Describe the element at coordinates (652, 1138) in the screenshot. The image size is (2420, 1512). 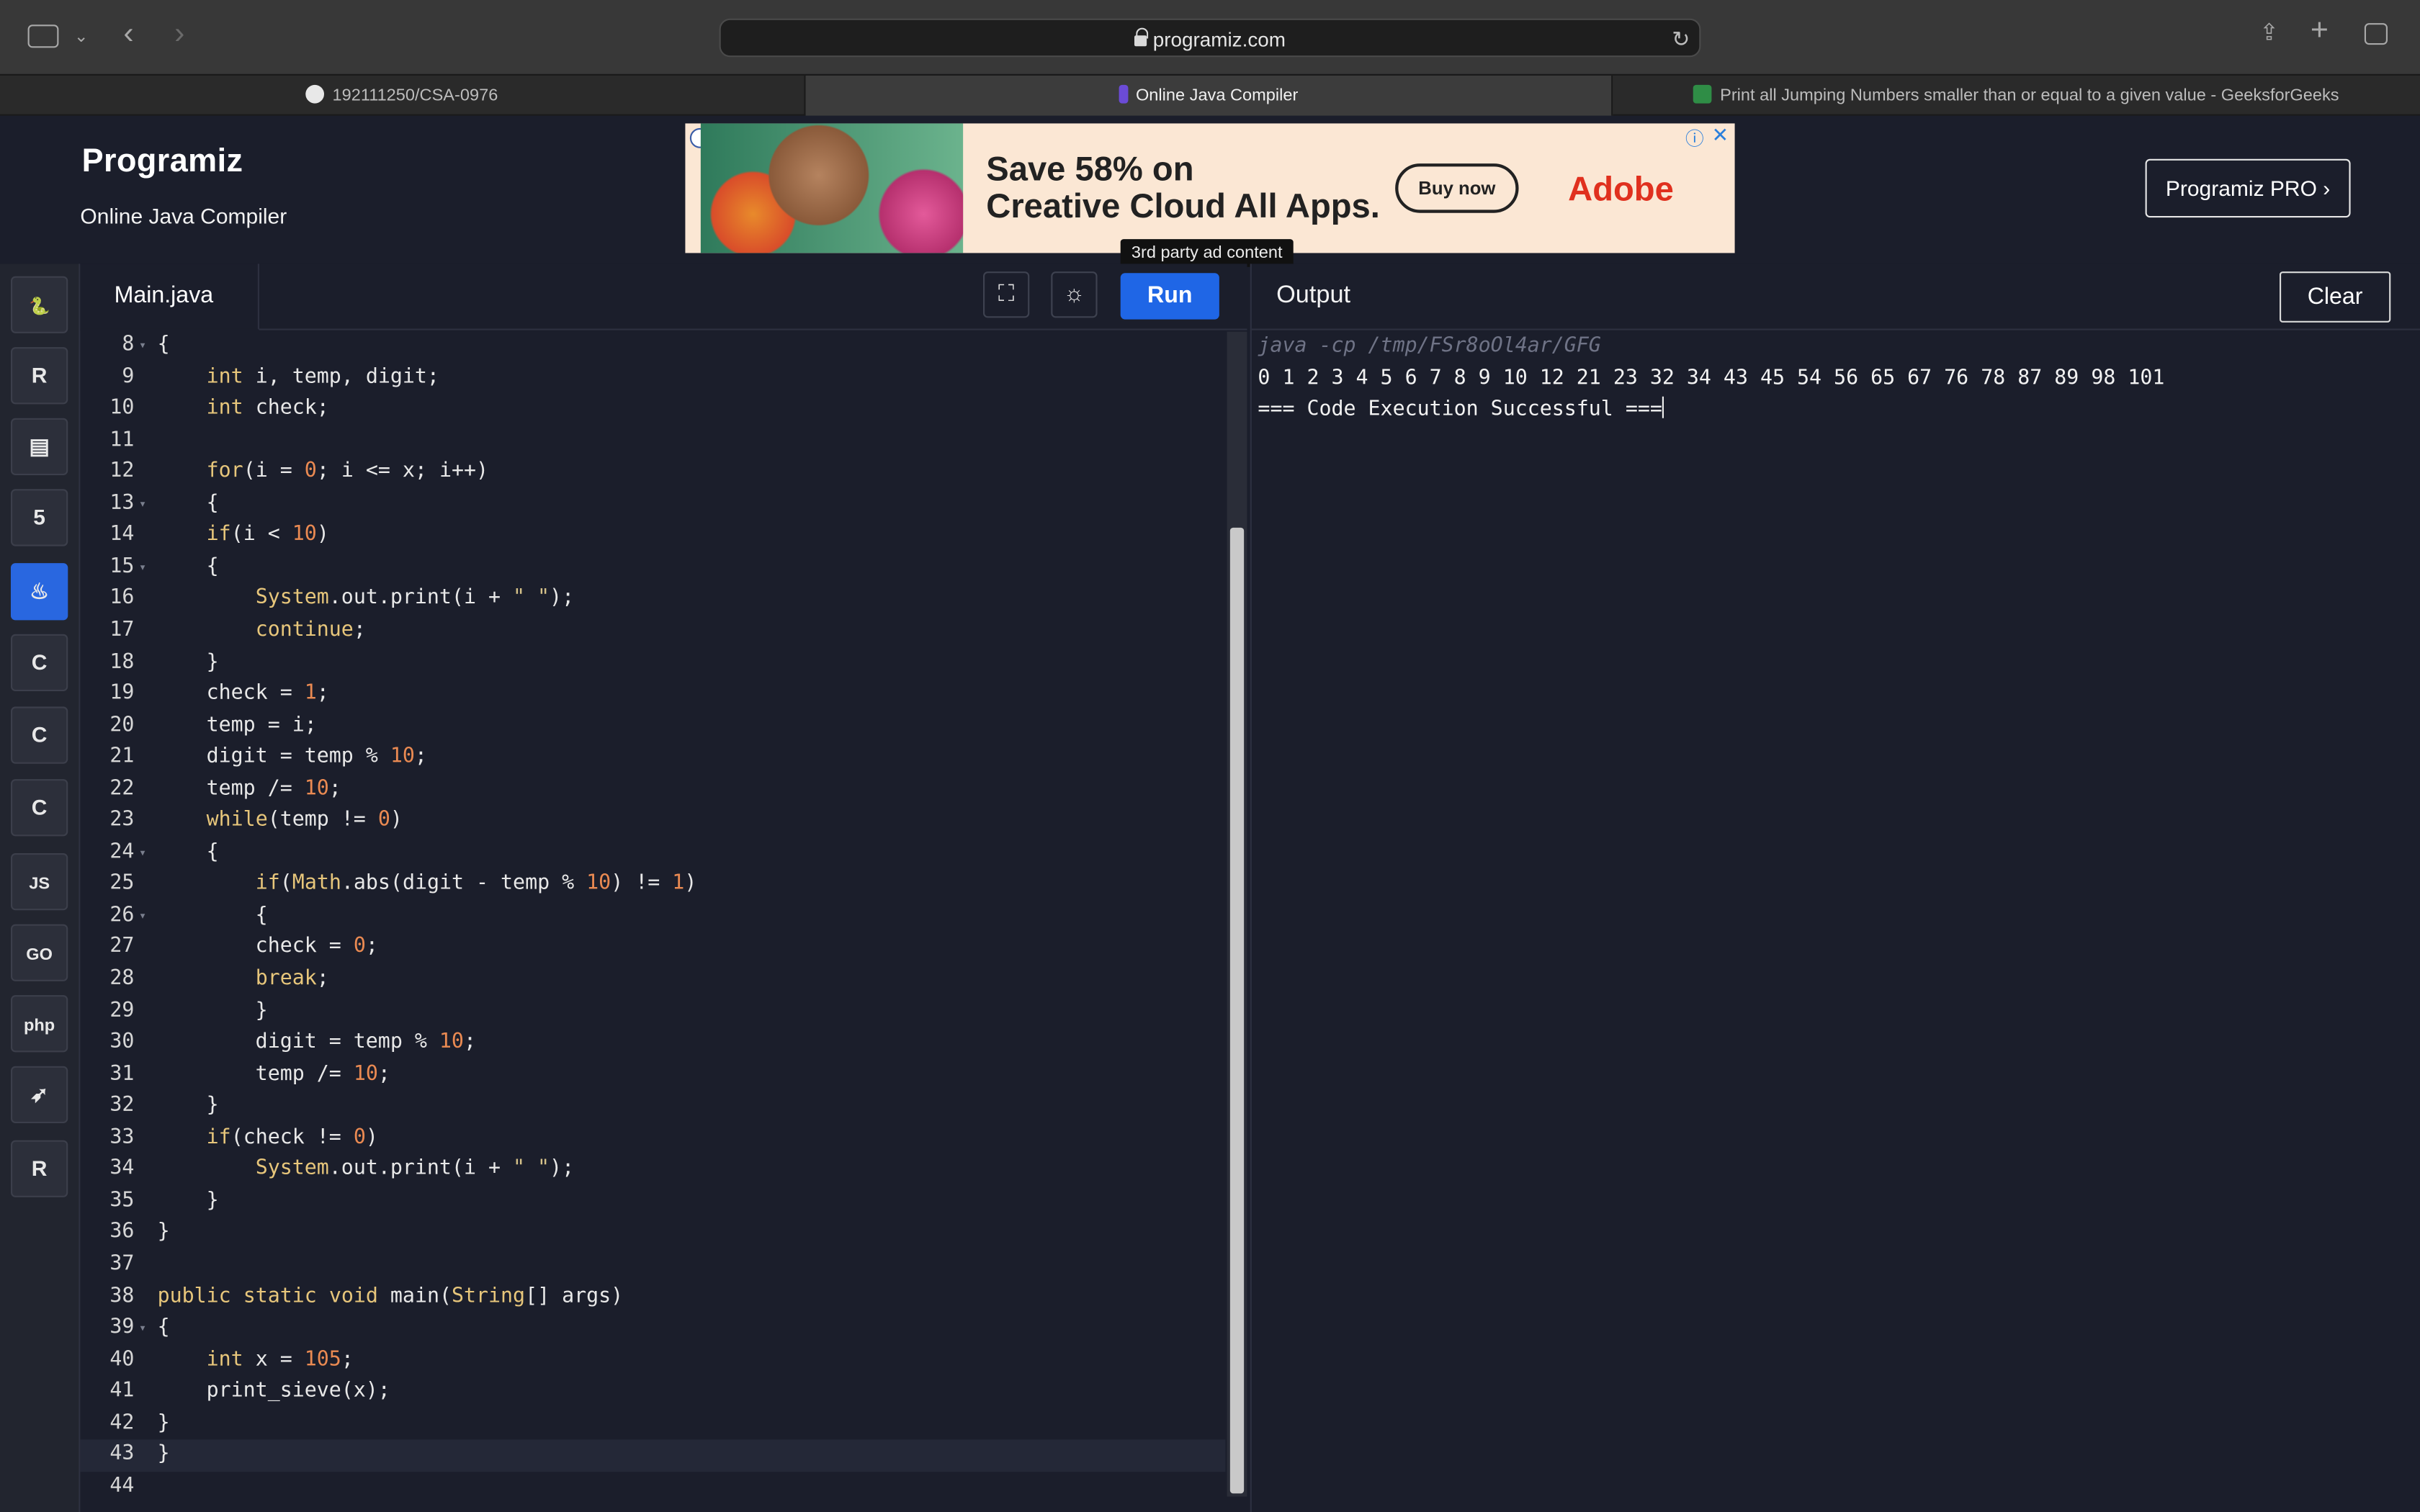
I see `code-line: 33 if(check != 0)` at that location.